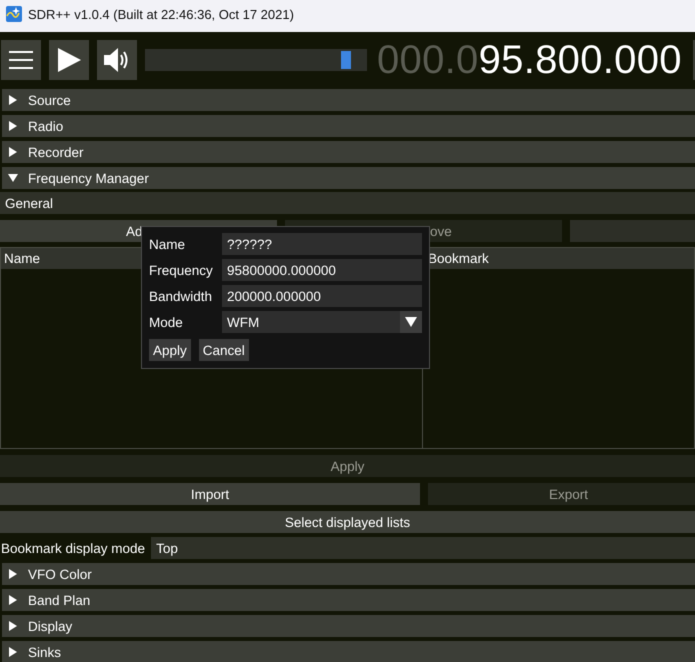  I want to click on volume-button, so click(117, 60).